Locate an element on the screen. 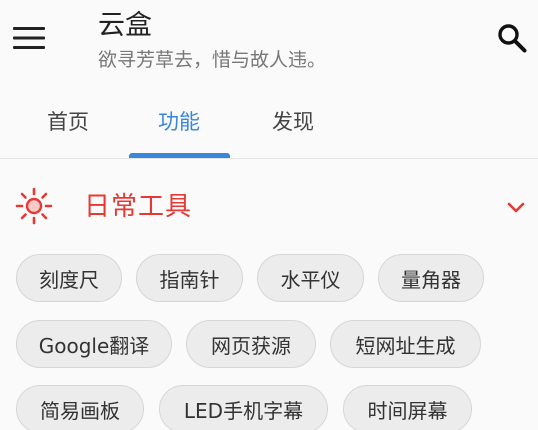 This screenshot has height=430, width=538. menu-button is located at coordinates (29, 38).